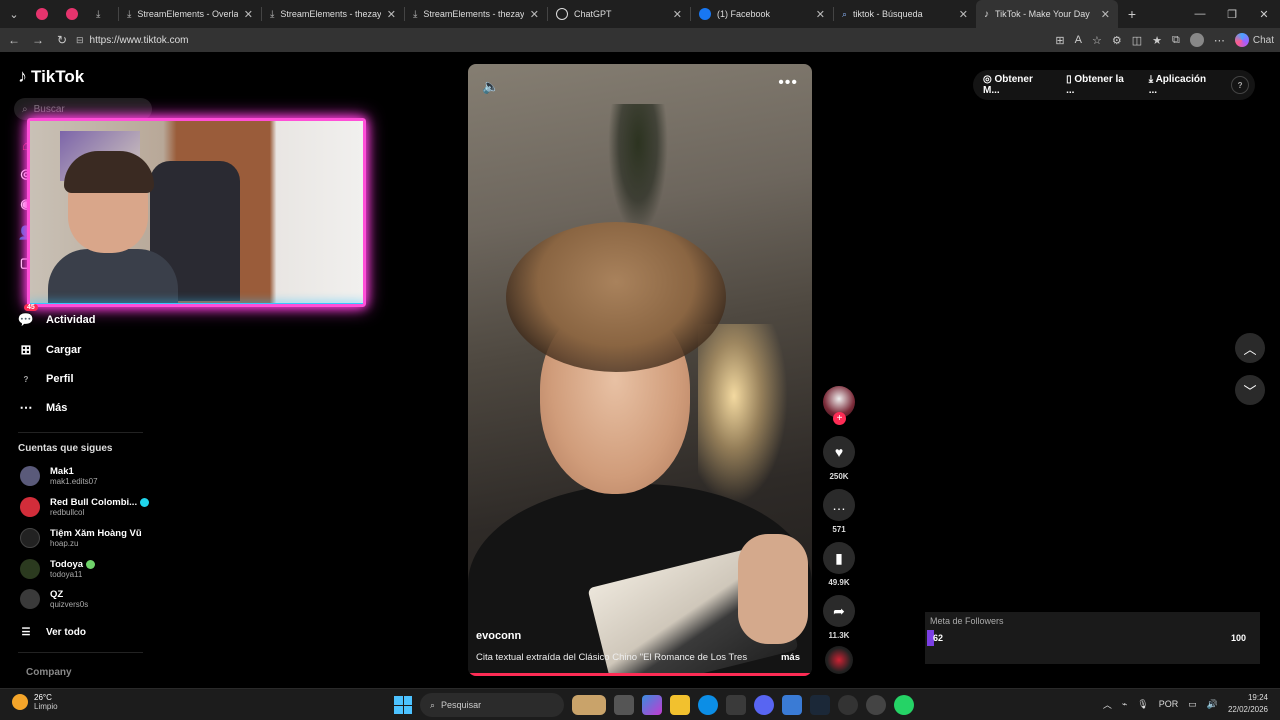 Image resolution: width=1280 pixels, height=720 pixels. I want to click on translate-icon: A, so click(1078, 40).